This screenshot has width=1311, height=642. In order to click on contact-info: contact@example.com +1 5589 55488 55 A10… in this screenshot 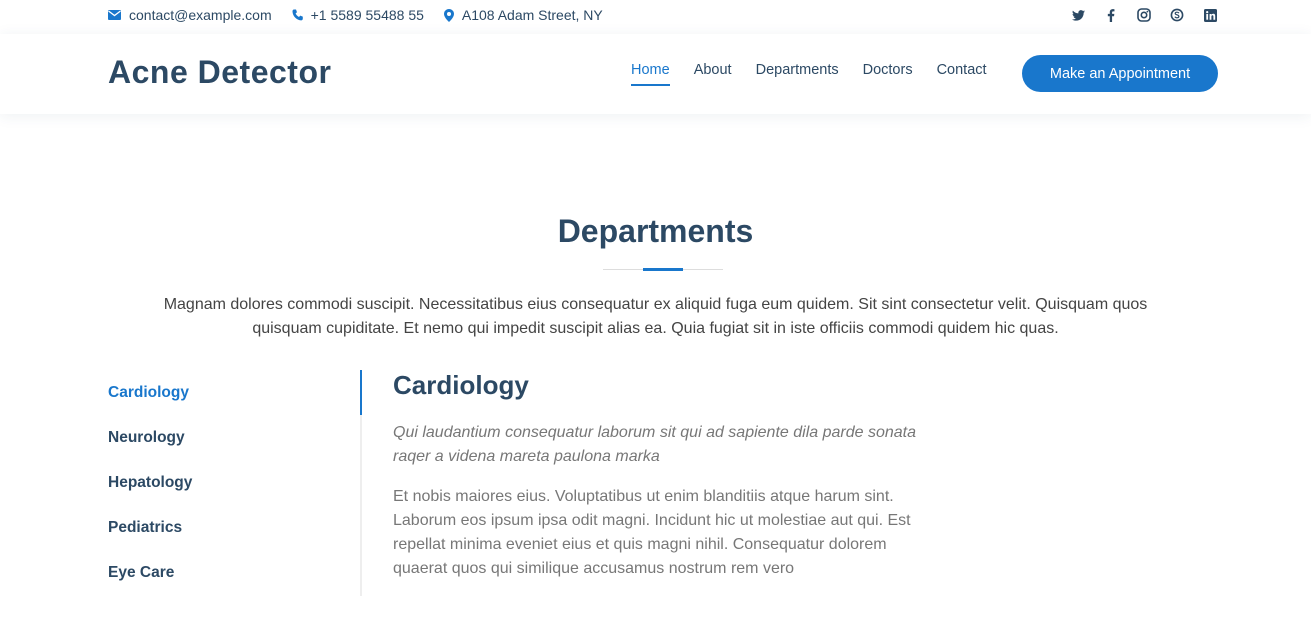, I will do `click(365, 15)`.